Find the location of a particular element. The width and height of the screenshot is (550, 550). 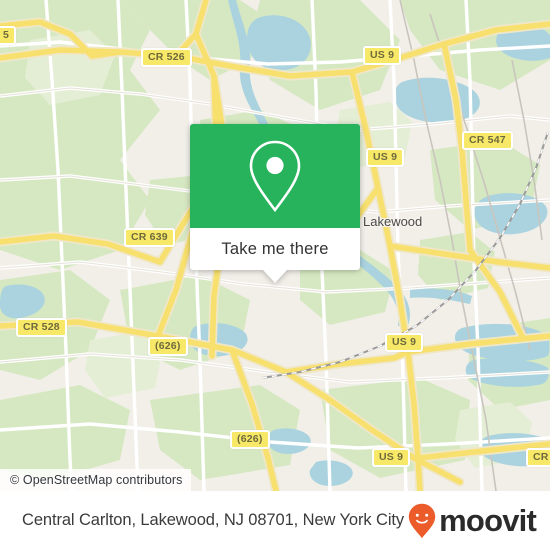

road-shield-label: CR 526 is located at coordinates (166, 57).